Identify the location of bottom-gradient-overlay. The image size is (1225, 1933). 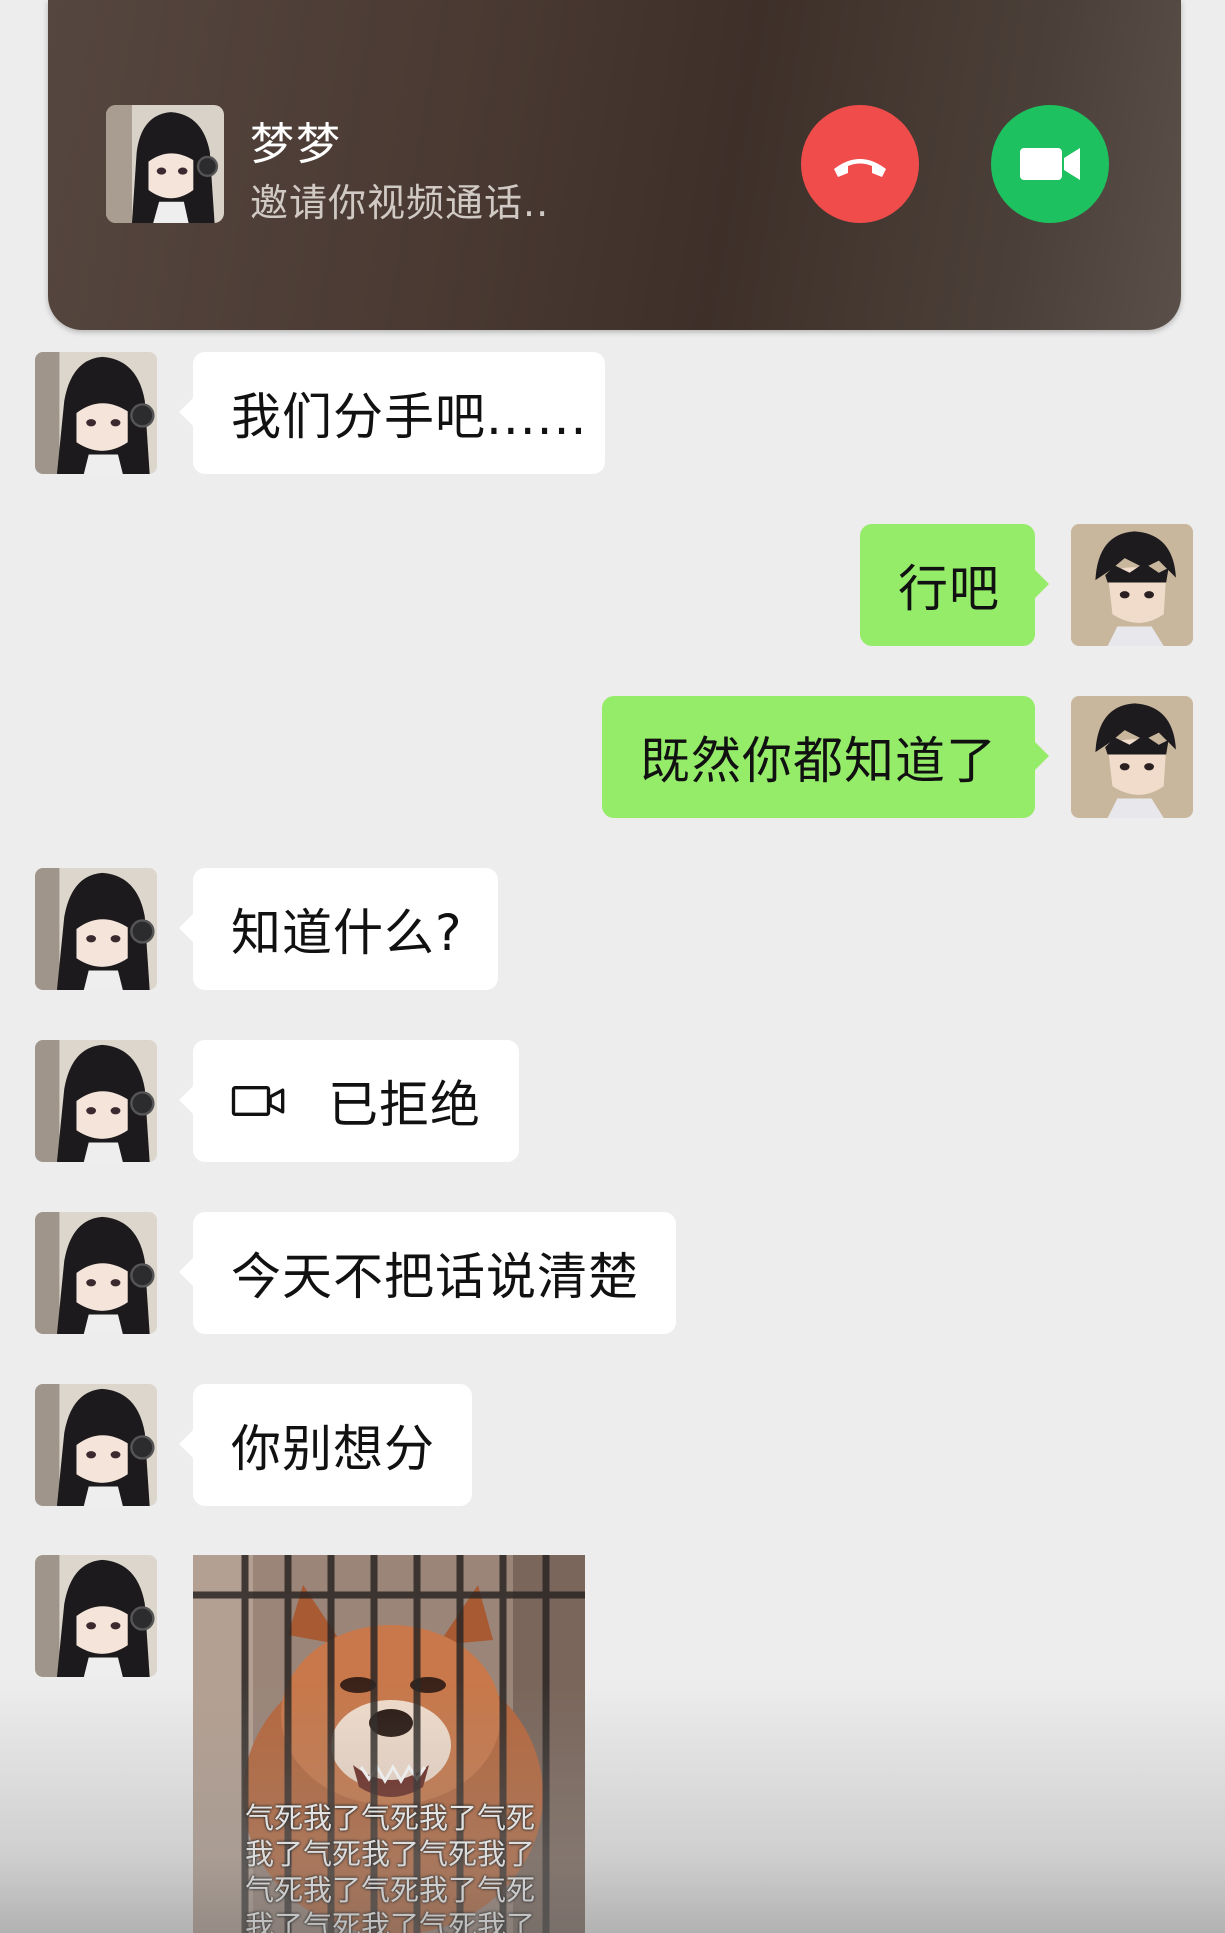
(612, 1806).